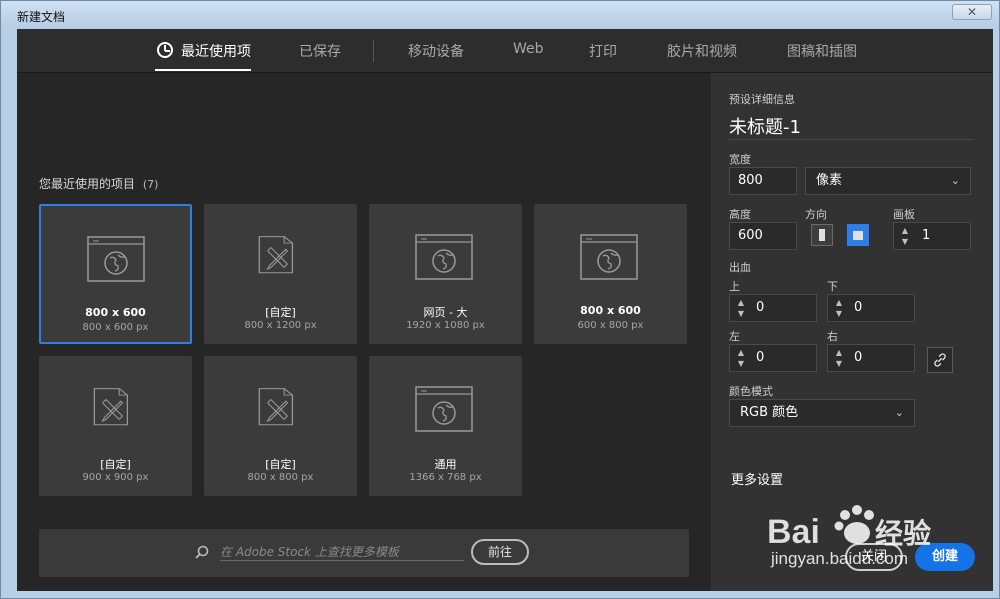 This screenshot has height=599, width=1000. What do you see at coordinates (528, 49) in the screenshot?
I see `tab-web: Web` at bounding box center [528, 49].